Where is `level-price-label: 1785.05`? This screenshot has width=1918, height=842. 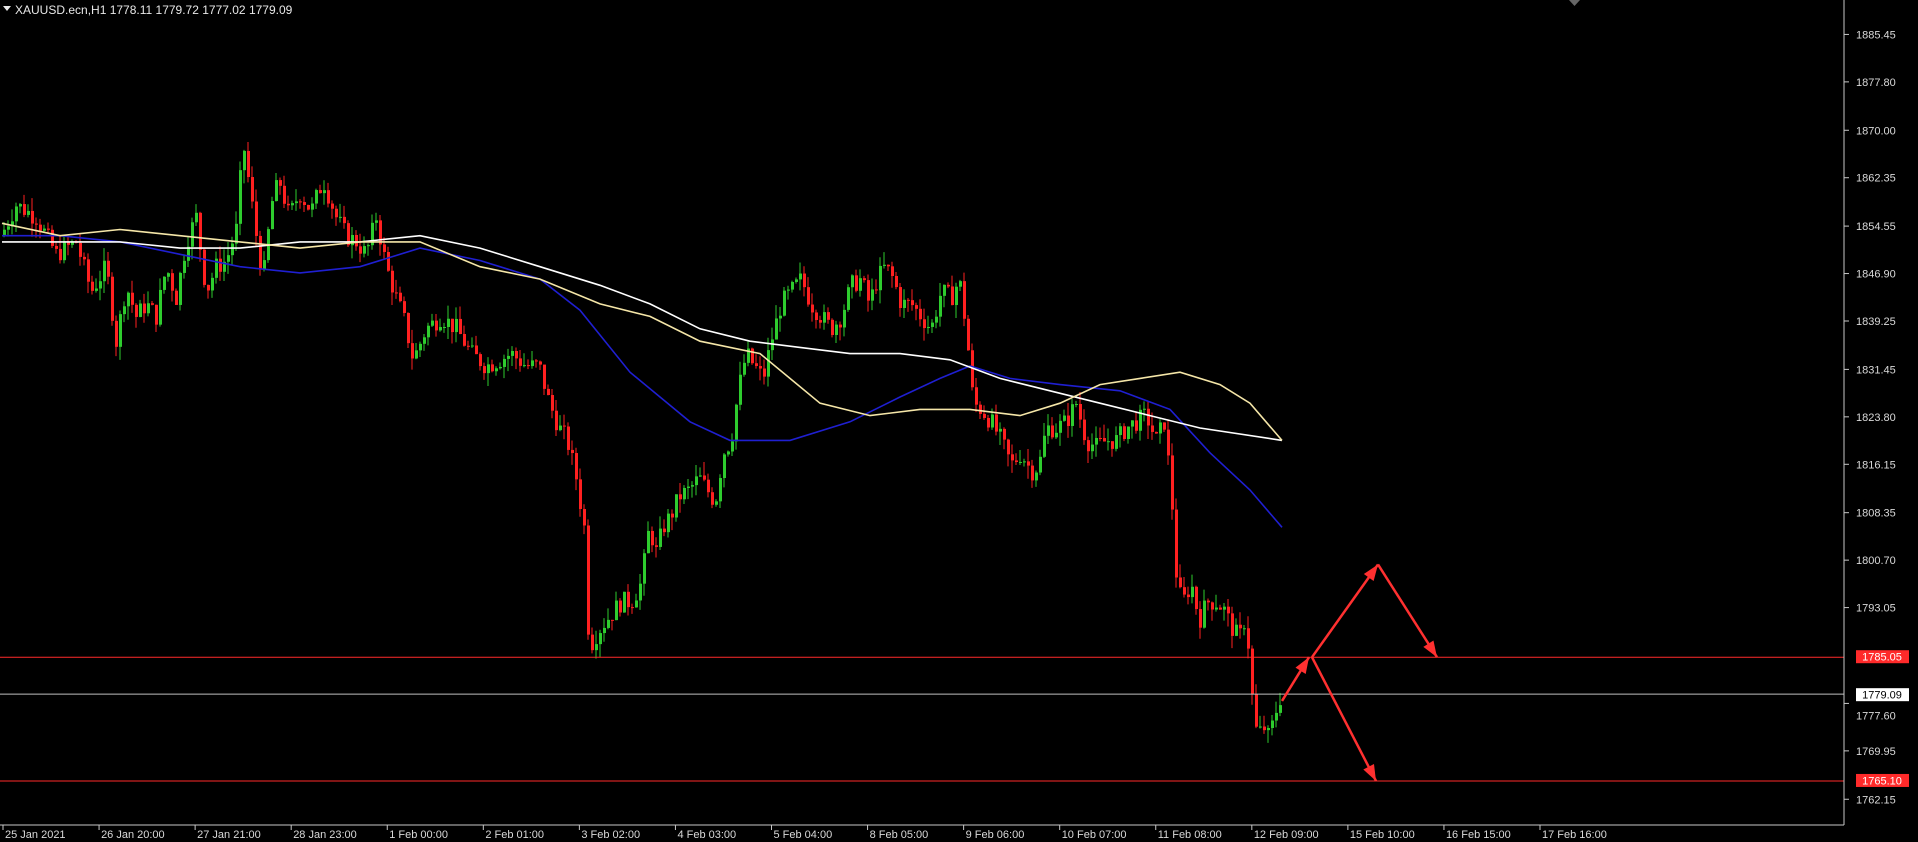
level-price-label: 1785.05 is located at coordinates (1882, 658).